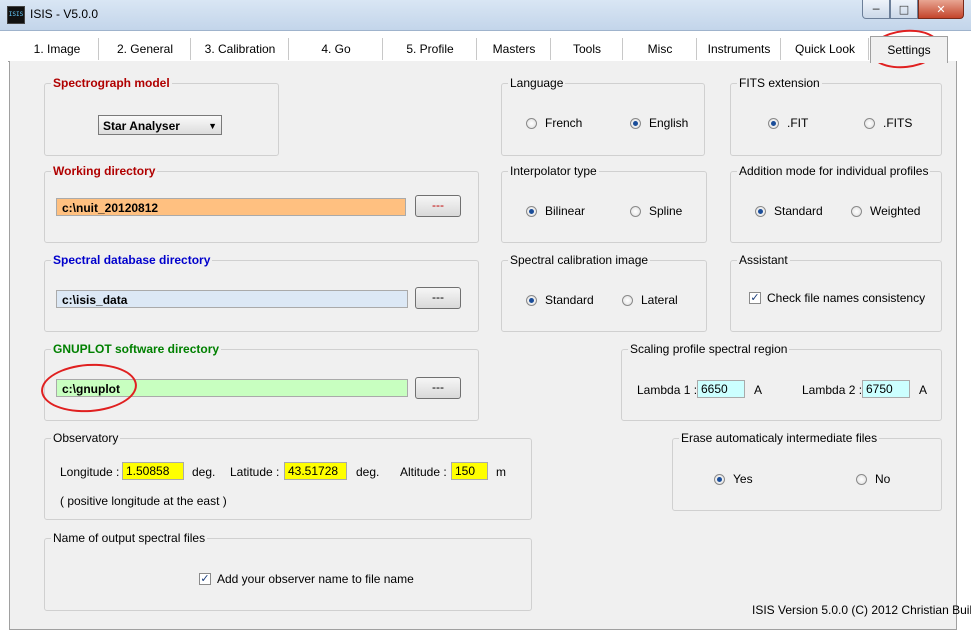 Image resolution: width=971 pixels, height=635 pixels. I want to click on working-dir-input: c:\nuit_20120812, so click(231, 207).